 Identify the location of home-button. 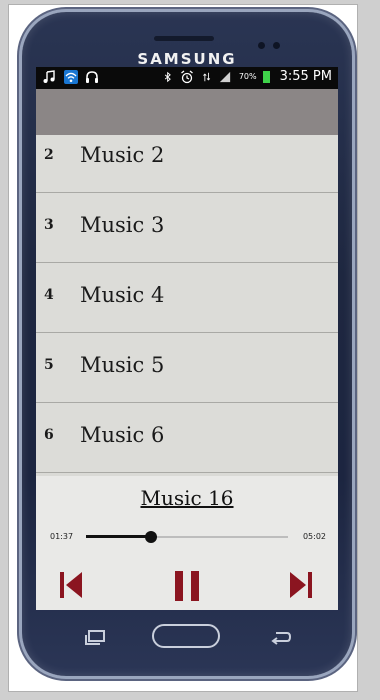
(186, 636).